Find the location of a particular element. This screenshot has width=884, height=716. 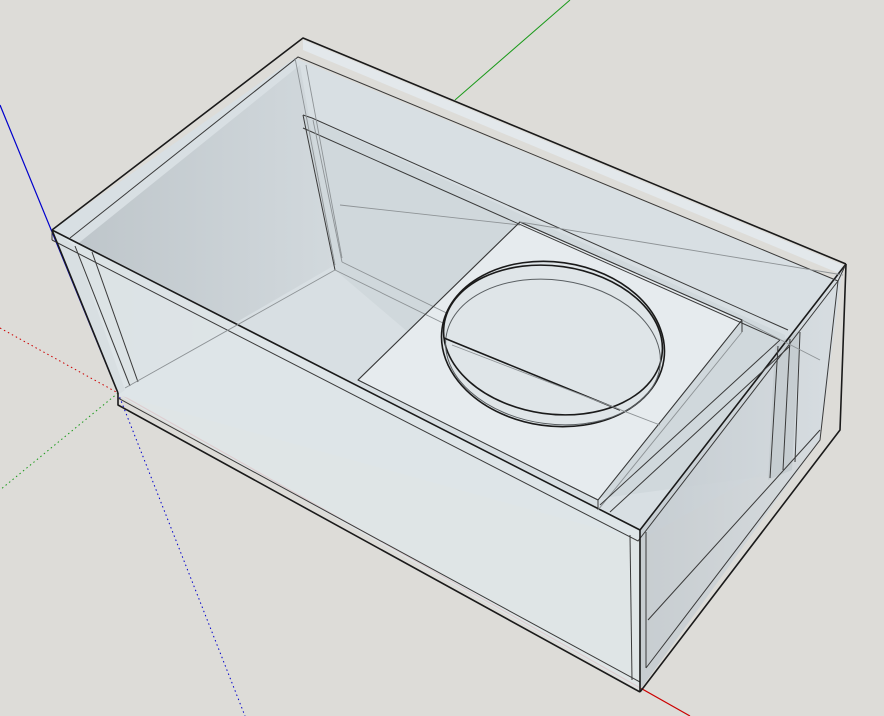

green-axis-line is located at coordinates (512, 50).